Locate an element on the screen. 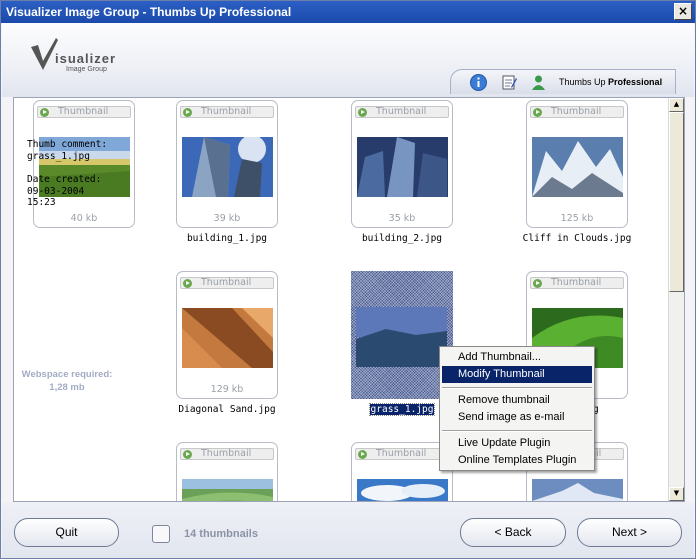 This screenshot has width=696, height=559. thumbnail-size: 129 kb is located at coordinates (227, 389).